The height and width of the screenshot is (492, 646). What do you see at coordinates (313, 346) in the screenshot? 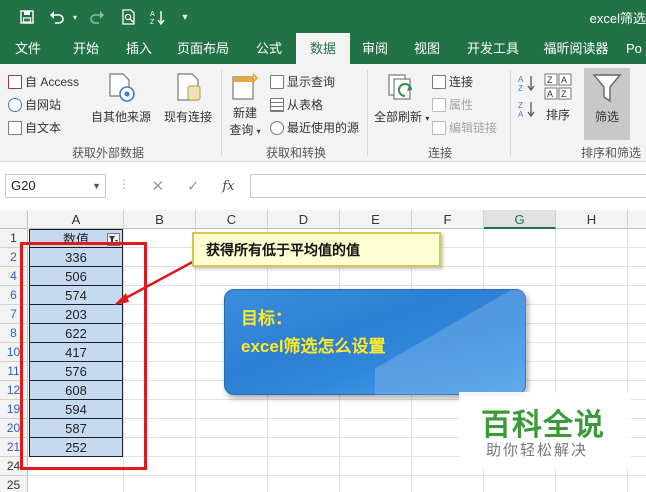
I see `goal-text: excel筛选怎么设置` at bounding box center [313, 346].